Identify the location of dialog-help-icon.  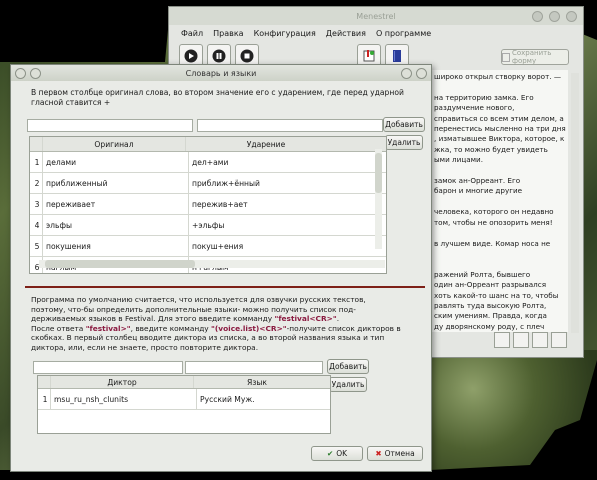
(406, 73).